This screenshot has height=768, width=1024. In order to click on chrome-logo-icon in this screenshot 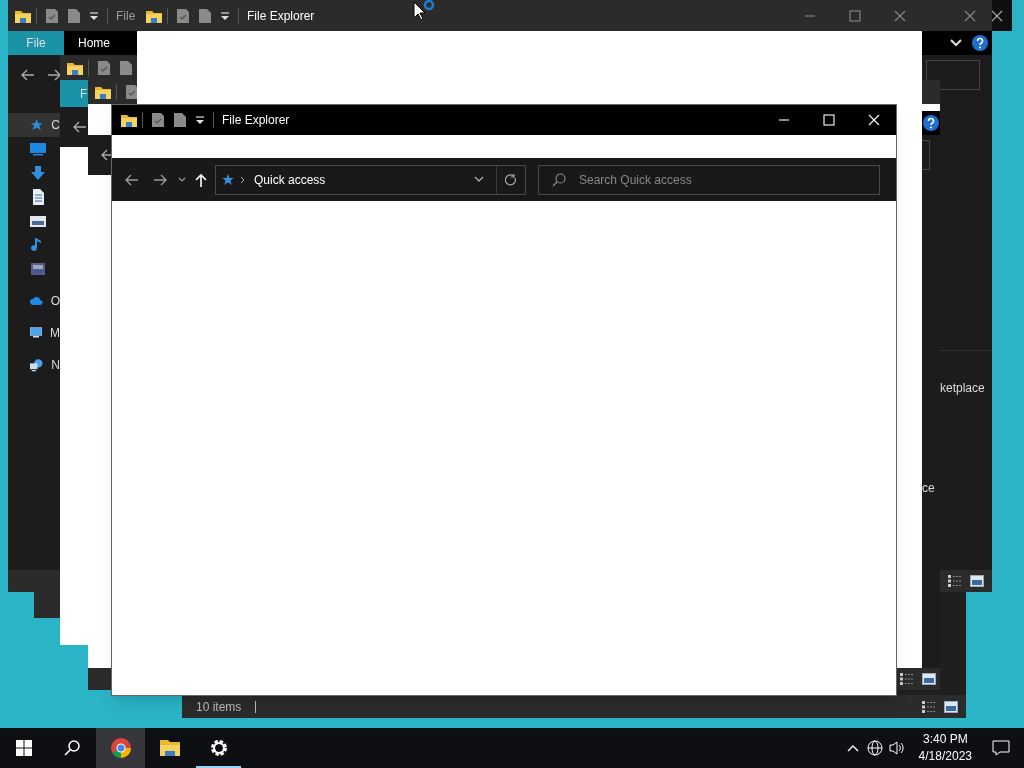, I will do `click(120, 748)`.